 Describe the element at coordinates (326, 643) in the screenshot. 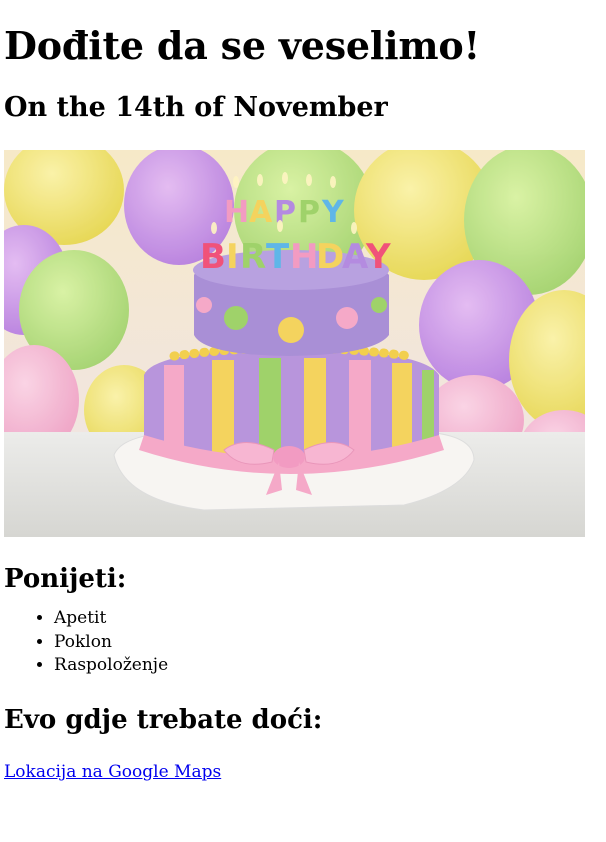

I see `list-item: Poklon` at that location.